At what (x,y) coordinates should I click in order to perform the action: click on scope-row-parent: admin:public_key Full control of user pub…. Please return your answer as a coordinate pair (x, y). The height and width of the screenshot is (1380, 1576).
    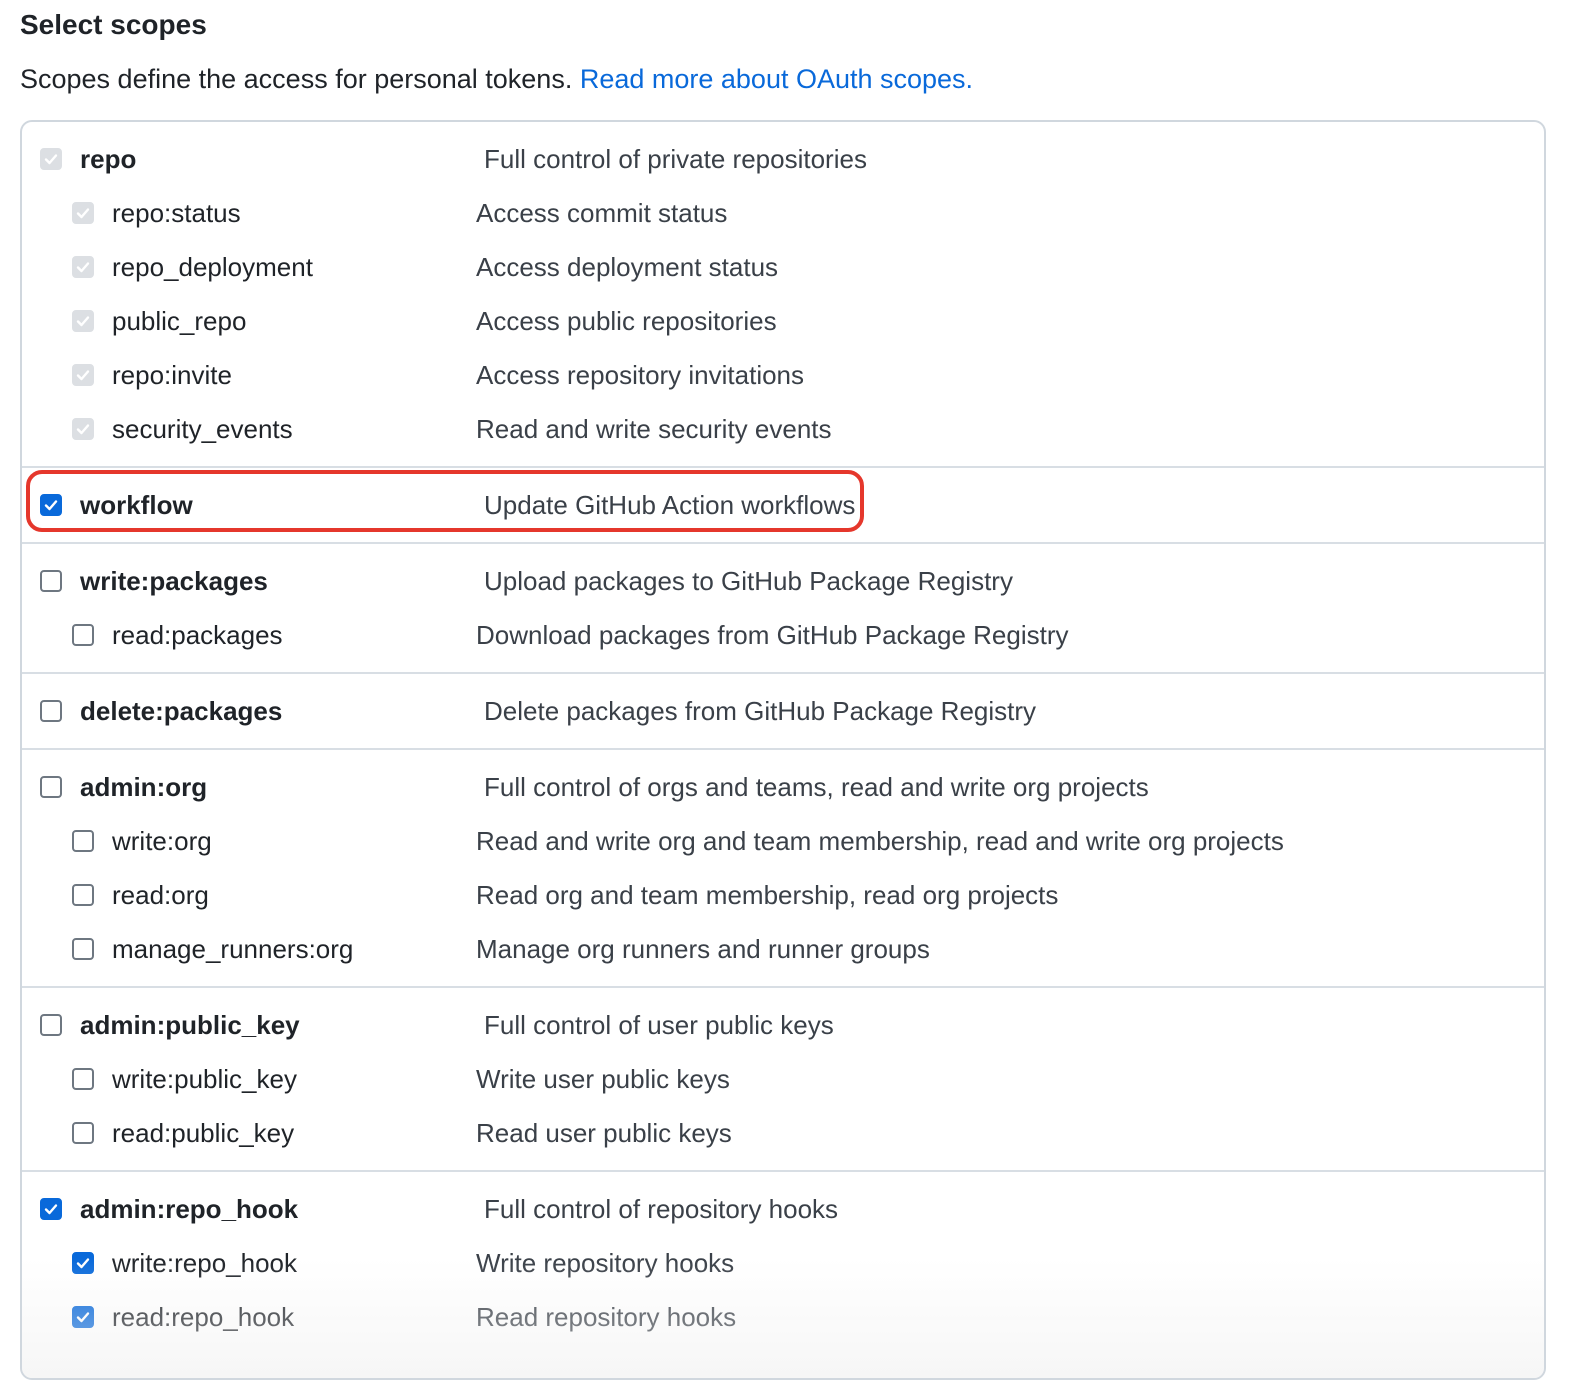
    Looking at the image, I should click on (783, 1025).